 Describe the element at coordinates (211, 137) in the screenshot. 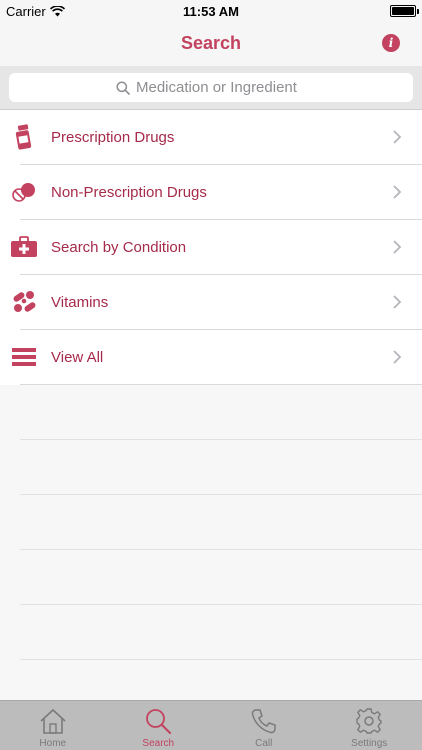

I see `list-item-prescription-drugs: Prescription Drugs` at that location.